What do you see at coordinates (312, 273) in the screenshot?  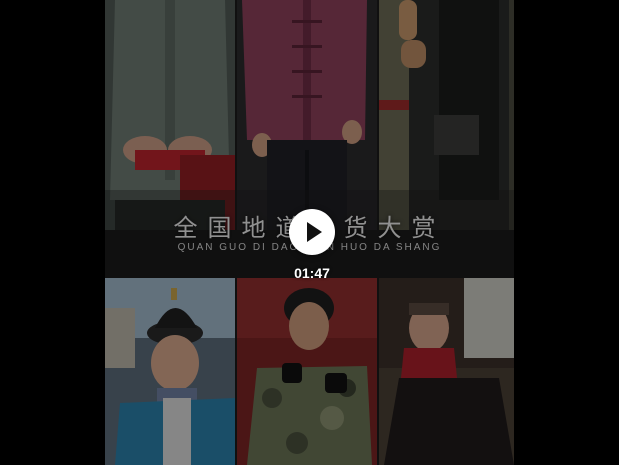 I see `video-duration: 01:47` at bounding box center [312, 273].